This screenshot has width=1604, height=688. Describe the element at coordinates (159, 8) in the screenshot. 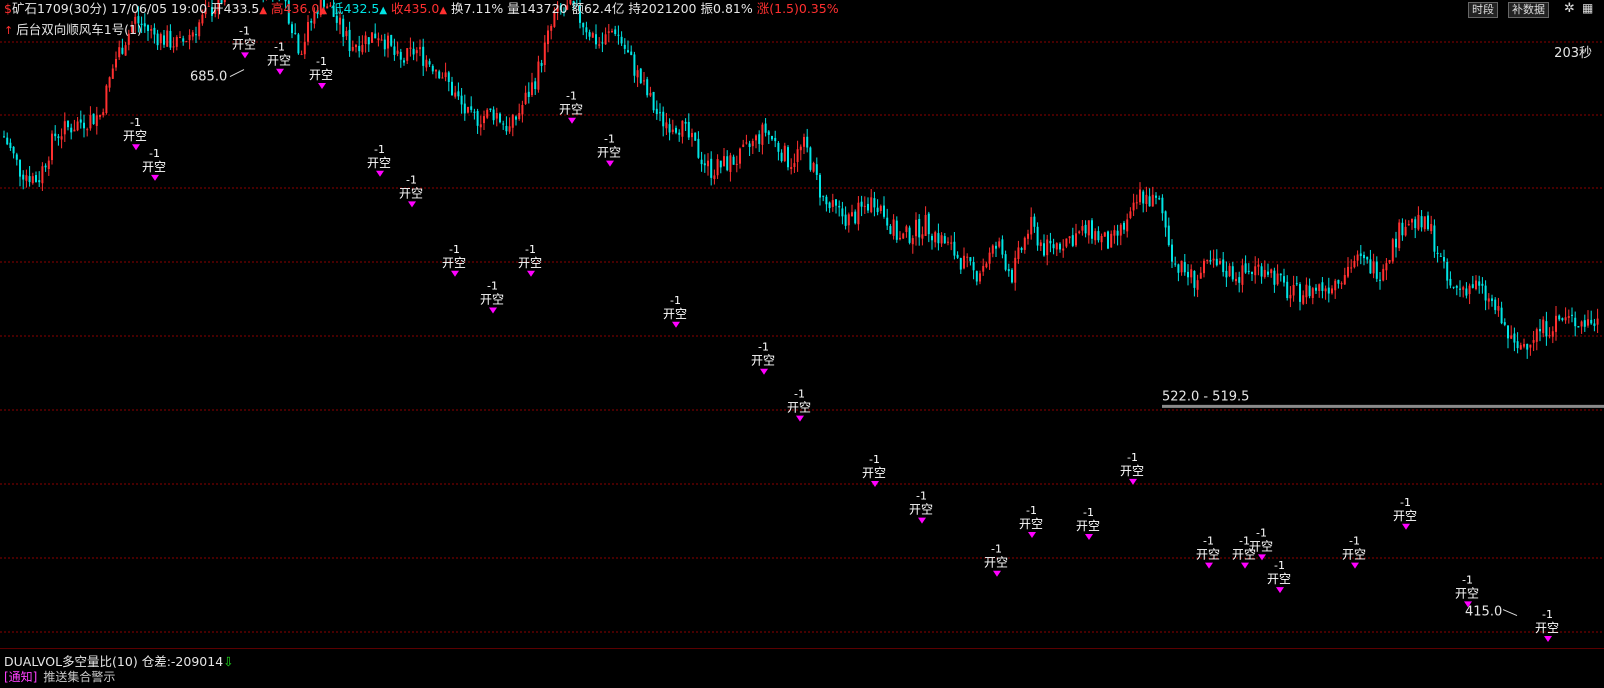

I see `bar-datetime: 17/06/05 19:00` at that location.